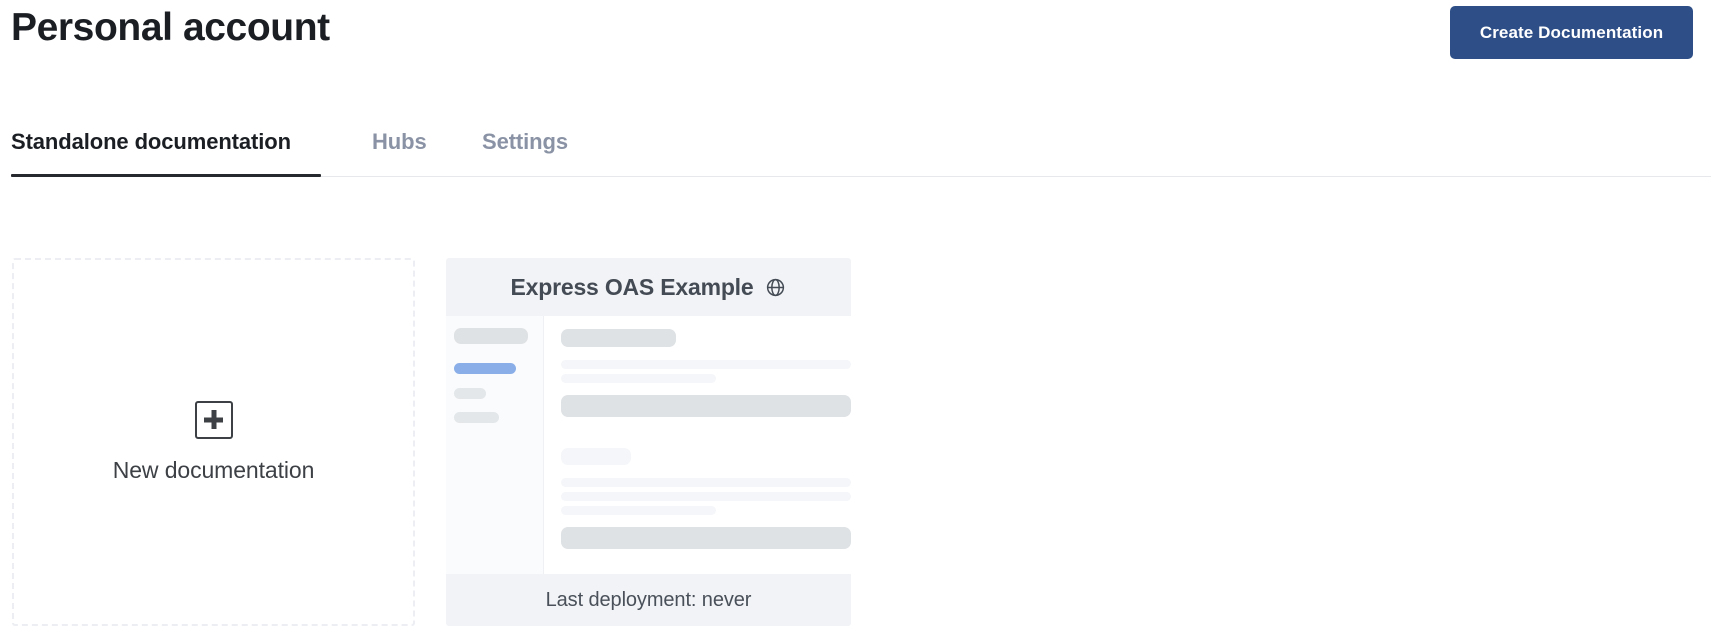 This screenshot has height=636, width=1722. I want to click on new-documentation-card: New documentation, so click(213, 442).